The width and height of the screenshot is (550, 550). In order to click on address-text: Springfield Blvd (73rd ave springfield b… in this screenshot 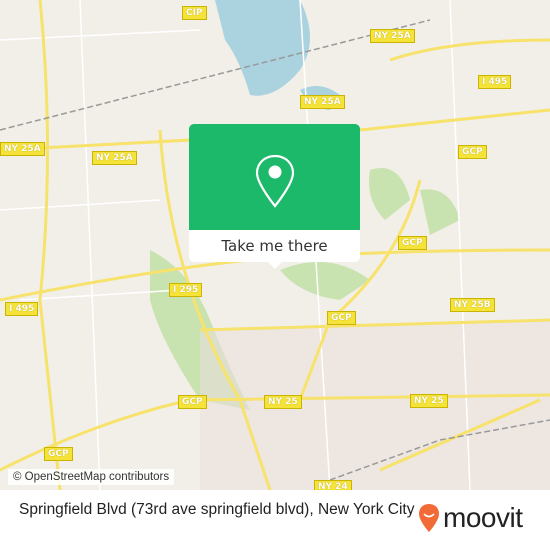, I will do `click(217, 509)`.